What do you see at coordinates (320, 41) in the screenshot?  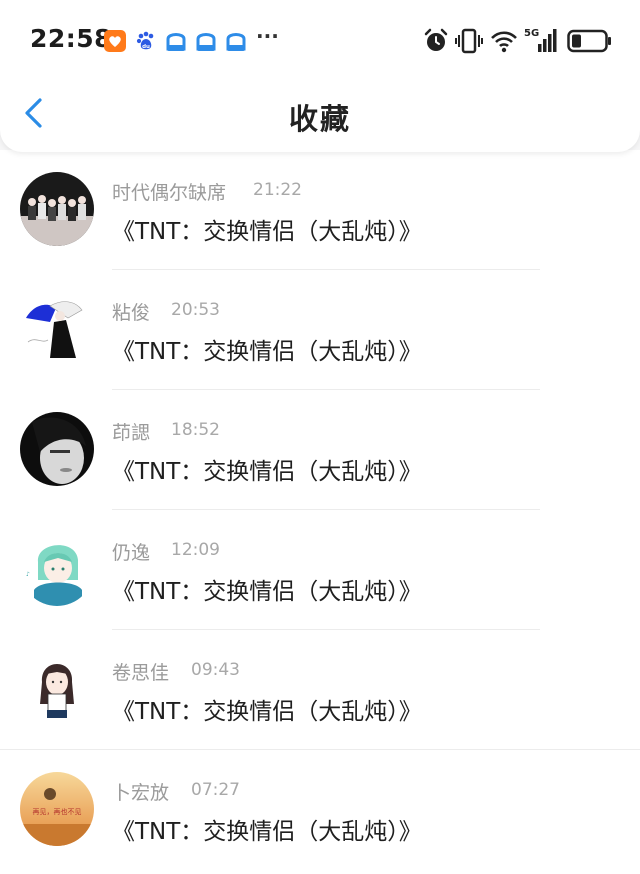 I see `status-bar: 22:58 du ··· 5G` at bounding box center [320, 41].